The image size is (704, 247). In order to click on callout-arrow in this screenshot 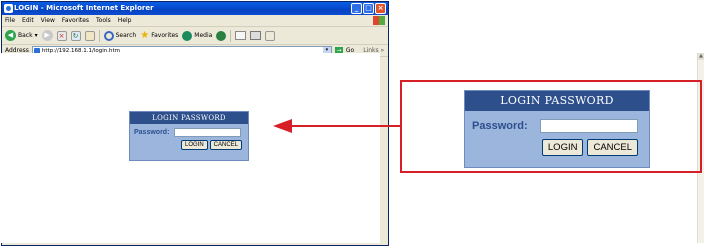, I will do `click(336, 126)`.